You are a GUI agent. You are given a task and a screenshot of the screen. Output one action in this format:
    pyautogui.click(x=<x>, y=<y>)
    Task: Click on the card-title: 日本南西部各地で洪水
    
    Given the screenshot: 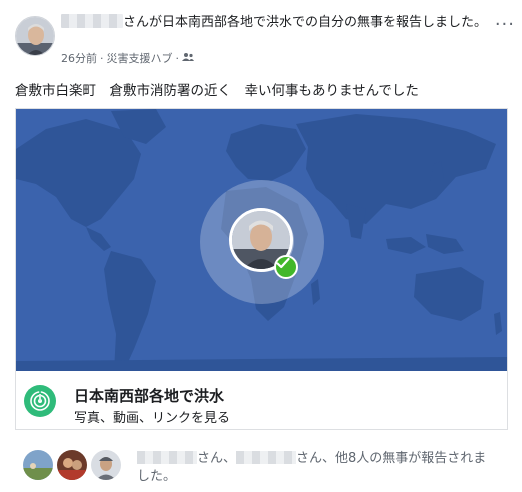 What is the action you would take?
    pyautogui.click(x=149, y=395)
    